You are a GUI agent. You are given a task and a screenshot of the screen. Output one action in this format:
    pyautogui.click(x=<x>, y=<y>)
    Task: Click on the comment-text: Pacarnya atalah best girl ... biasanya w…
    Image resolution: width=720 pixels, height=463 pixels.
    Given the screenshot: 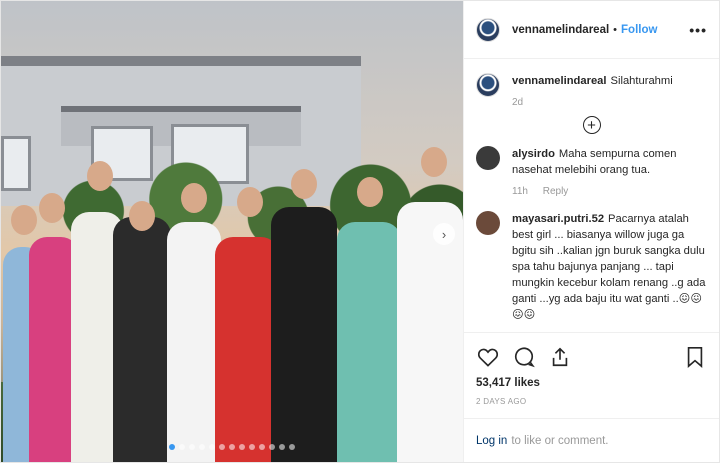 What is the action you would take?
    pyautogui.click(x=609, y=267)
    